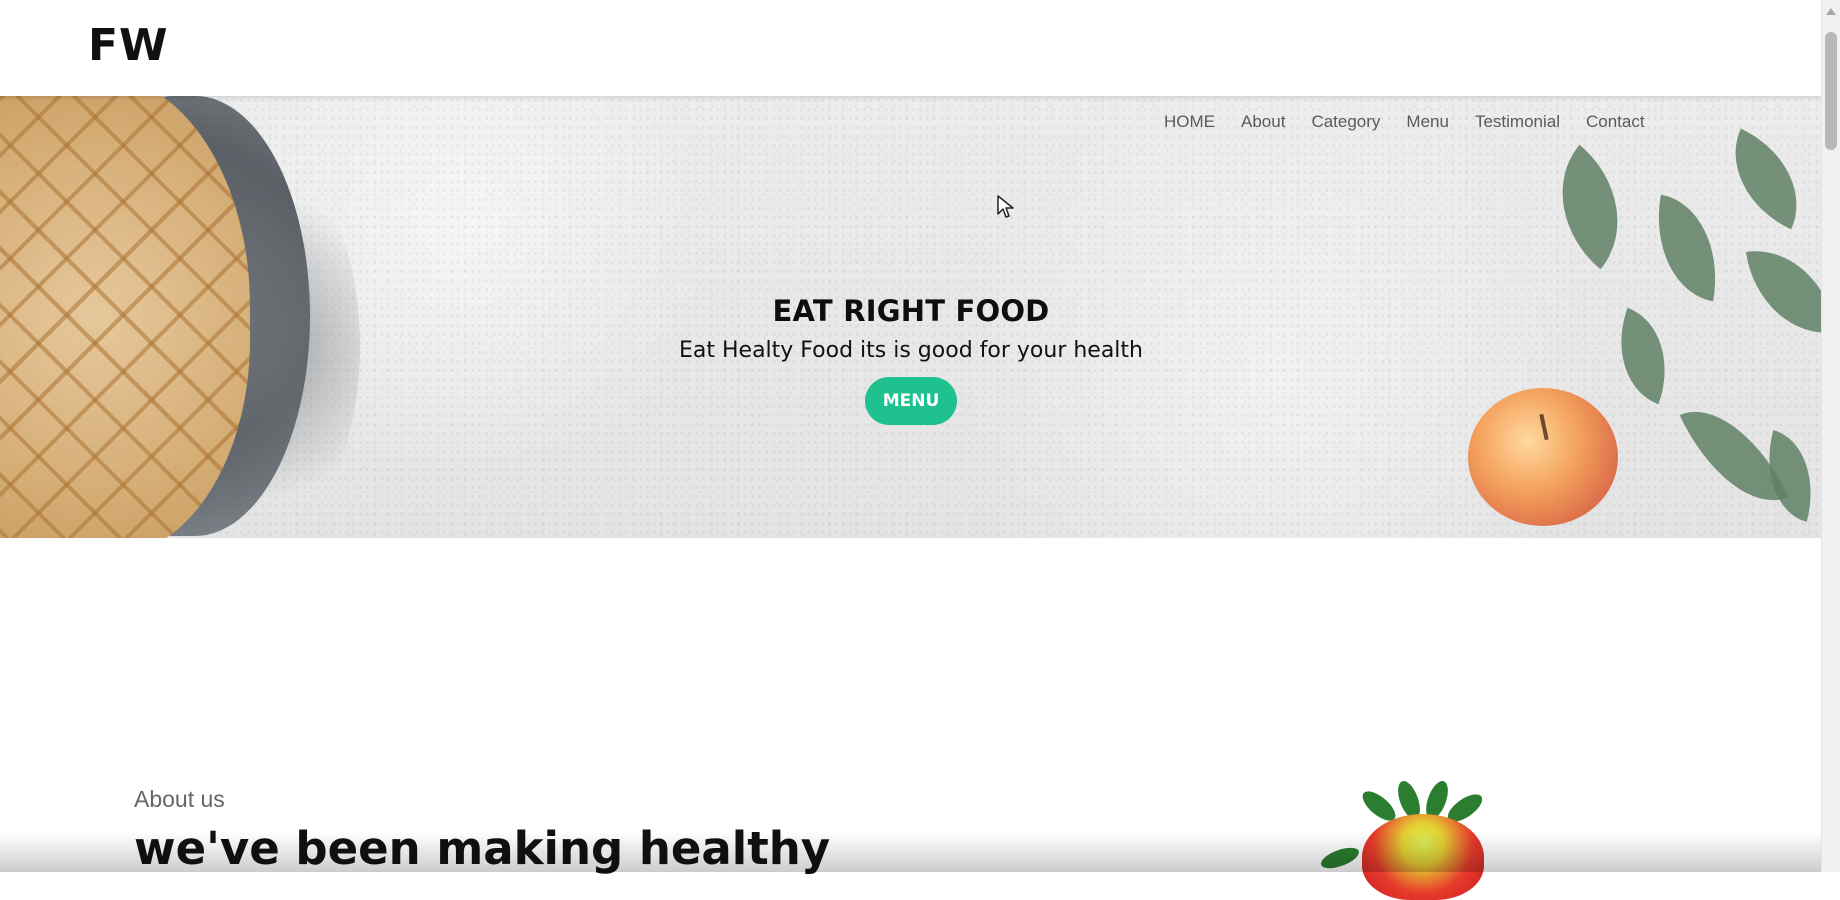 The width and height of the screenshot is (1840, 900). What do you see at coordinates (128, 45) in the screenshot?
I see `site-logo: FW` at bounding box center [128, 45].